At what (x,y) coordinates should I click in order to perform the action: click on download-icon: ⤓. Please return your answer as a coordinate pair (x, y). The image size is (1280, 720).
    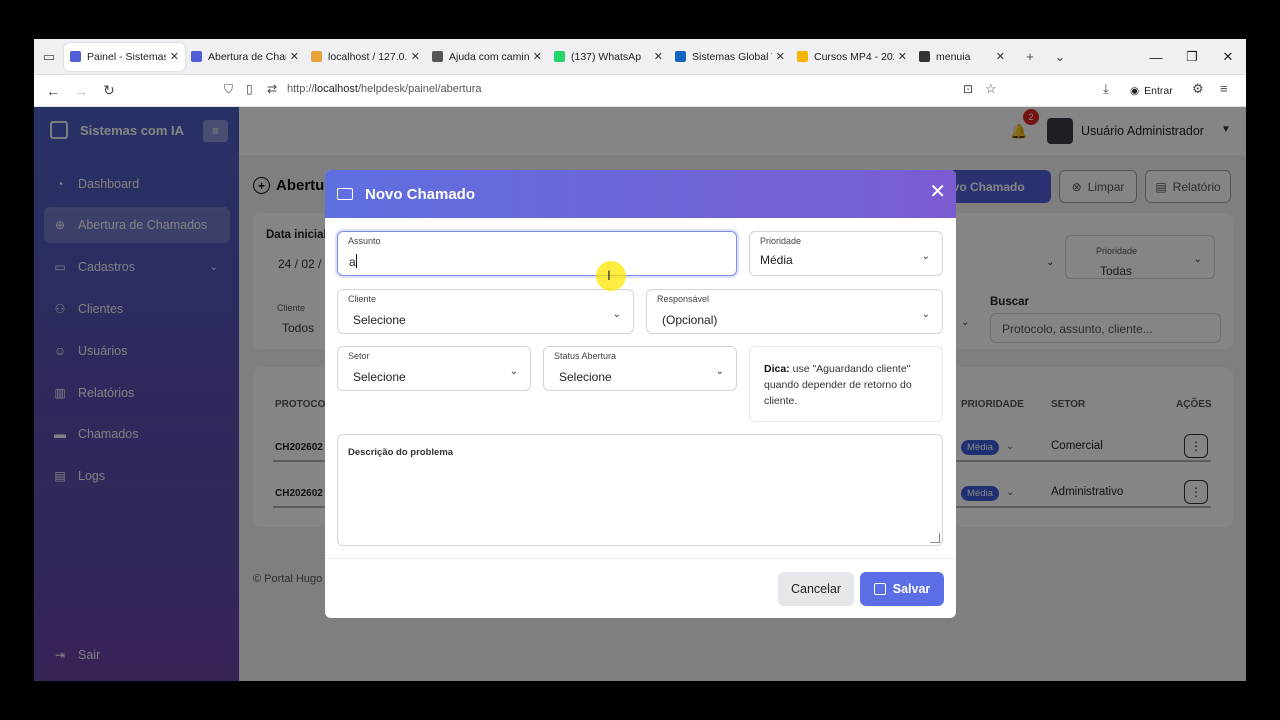
    Looking at the image, I should click on (1106, 89).